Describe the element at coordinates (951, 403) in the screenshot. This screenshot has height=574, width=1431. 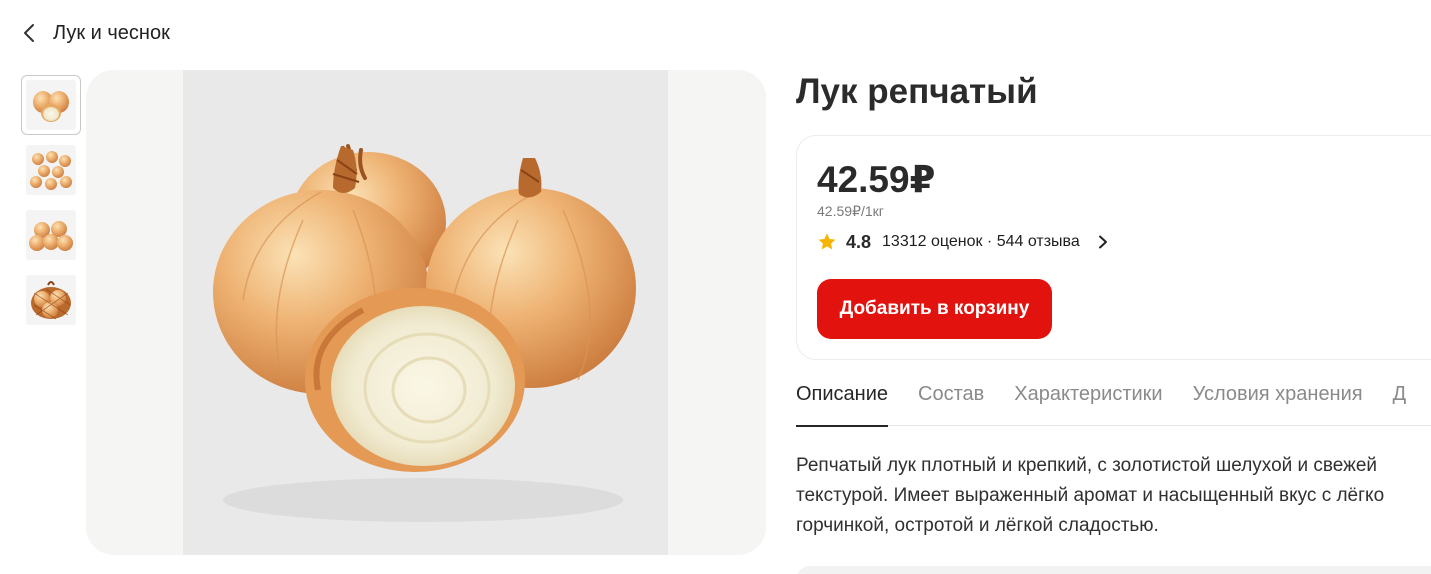
I see `tab-composition: Состав` at that location.